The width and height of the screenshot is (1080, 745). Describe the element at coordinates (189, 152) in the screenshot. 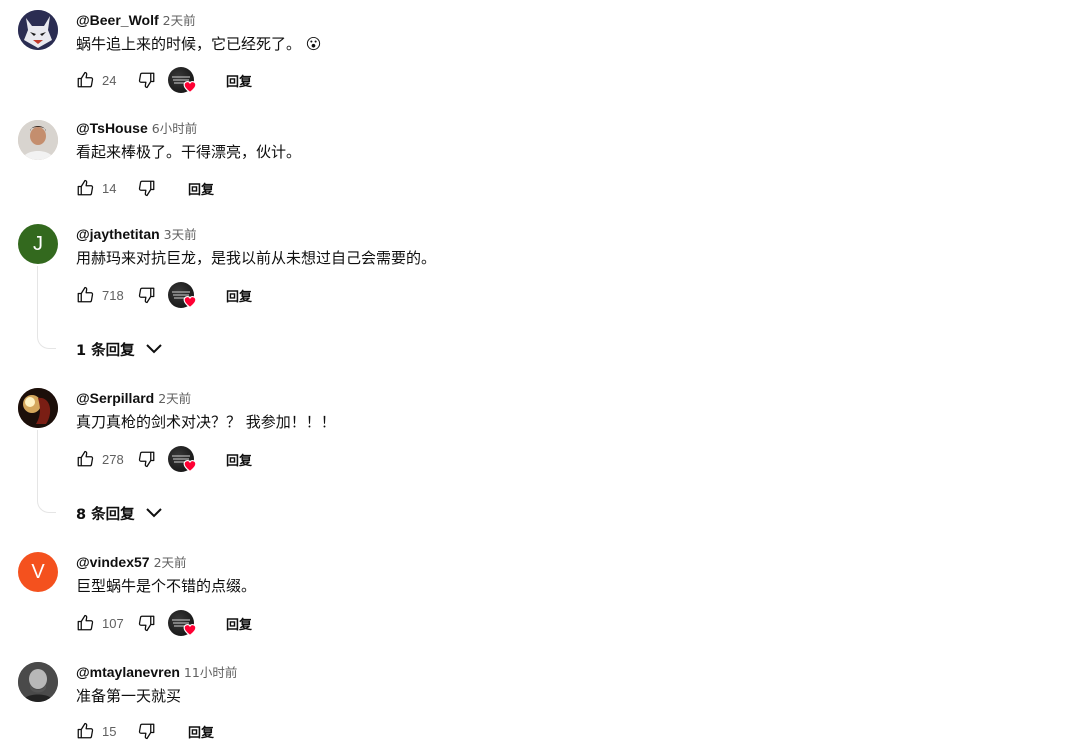

I see `comment-text: 看起来棒极了。干得漂亮，伙计。` at that location.